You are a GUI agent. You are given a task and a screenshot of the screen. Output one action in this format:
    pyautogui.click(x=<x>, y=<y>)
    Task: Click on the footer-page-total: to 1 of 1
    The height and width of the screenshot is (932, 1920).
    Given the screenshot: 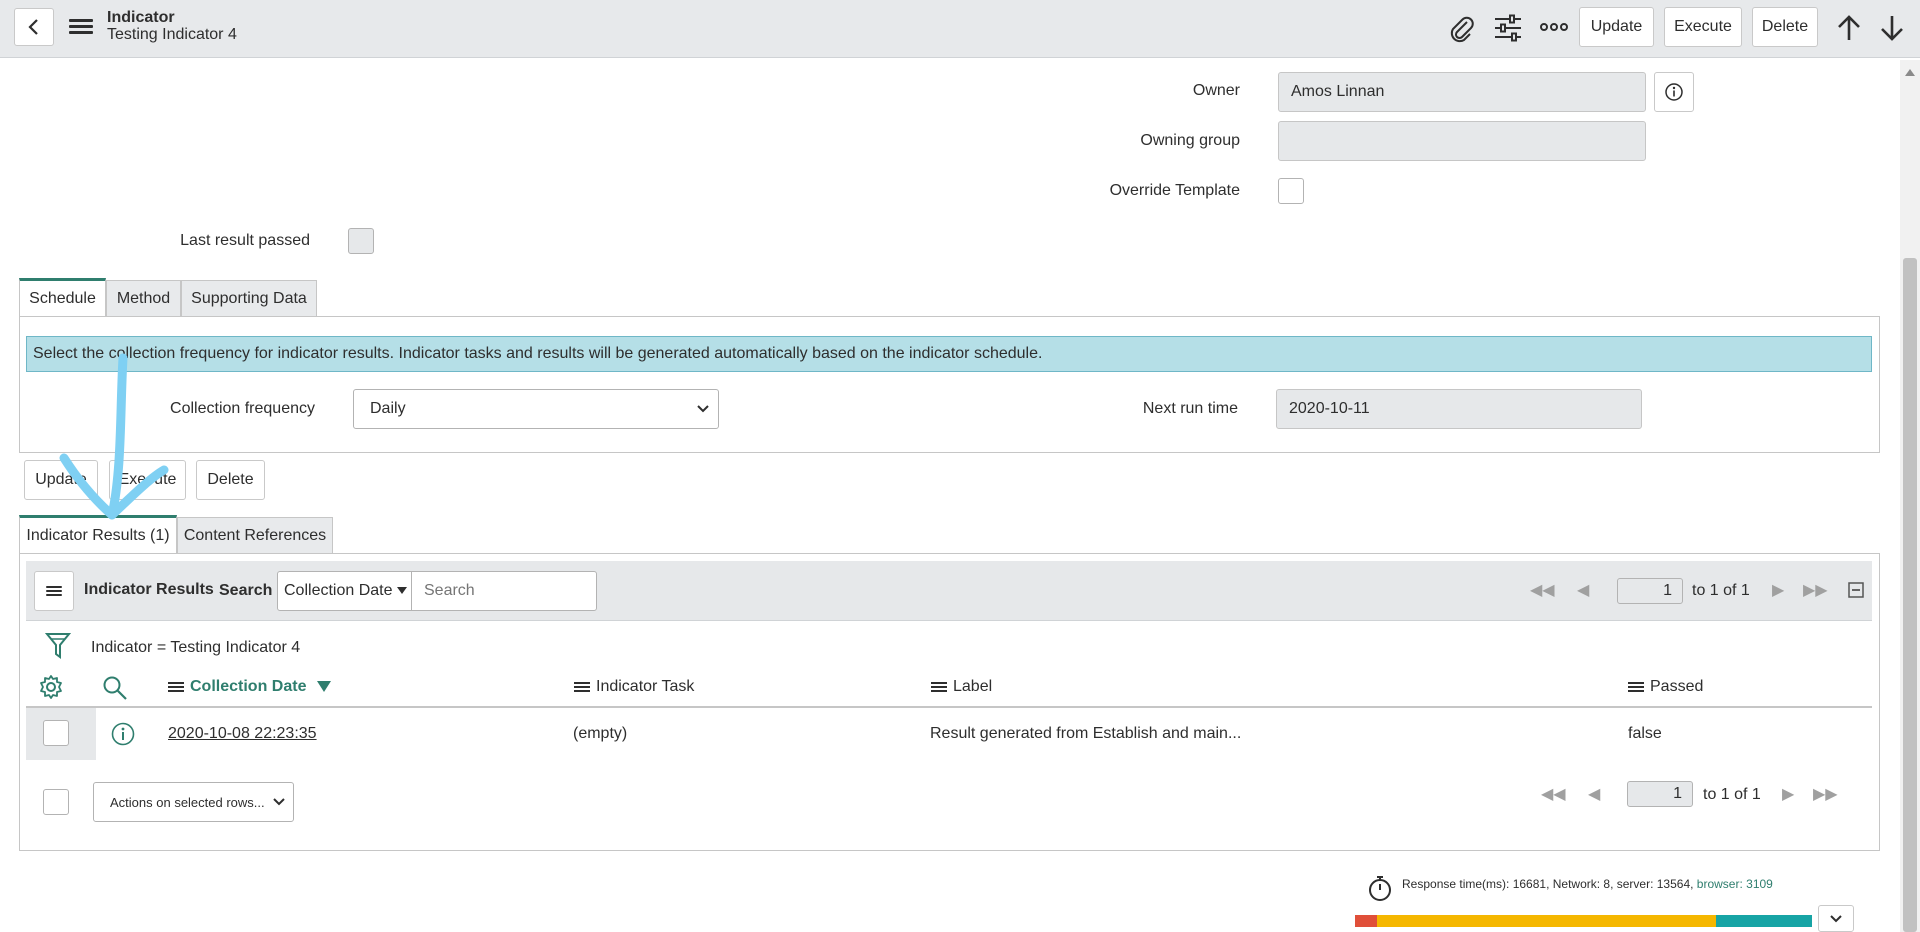 What is the action you would take?
    pyautogui.click(x=1732, y=794)
    